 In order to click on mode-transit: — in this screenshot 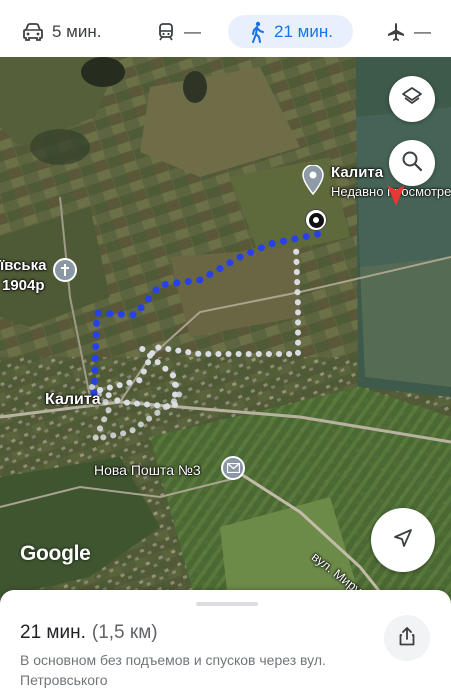, I will do `click(178, 31)`.